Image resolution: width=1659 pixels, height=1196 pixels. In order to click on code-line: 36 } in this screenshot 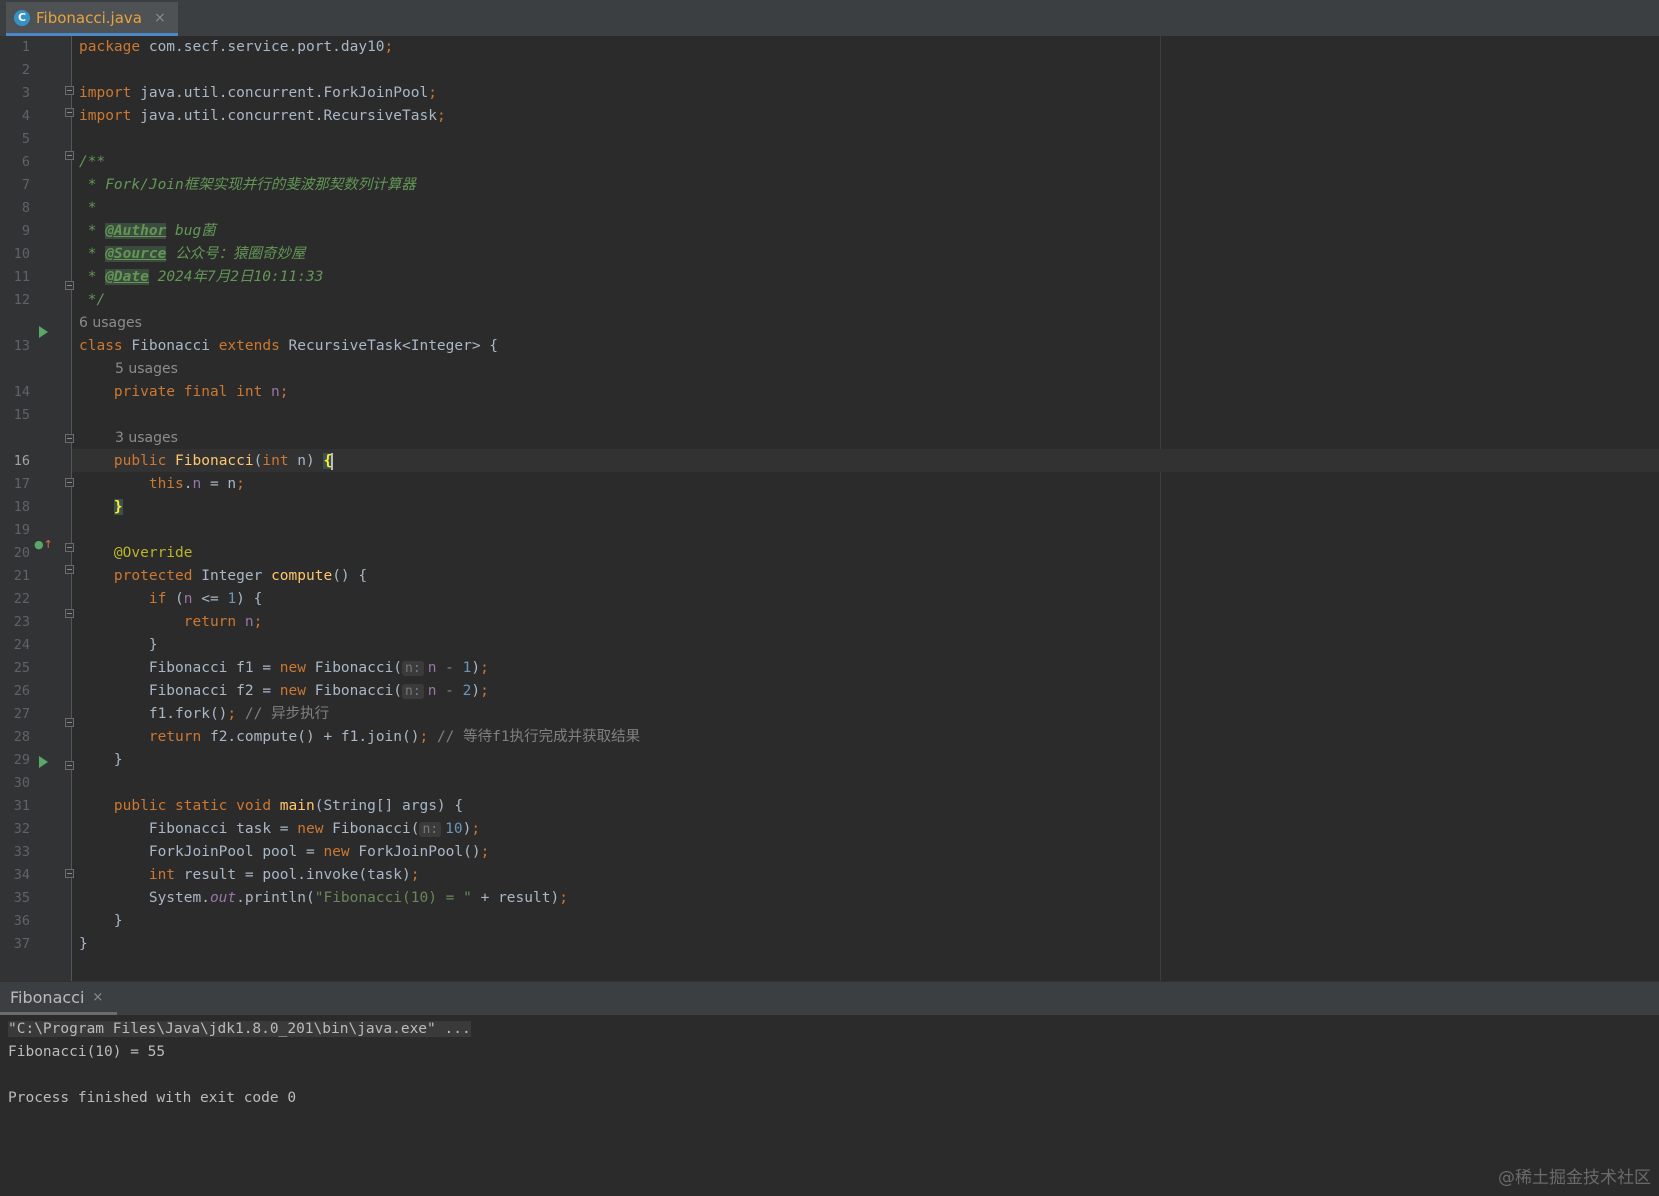, I will do `click(829, 921)`.